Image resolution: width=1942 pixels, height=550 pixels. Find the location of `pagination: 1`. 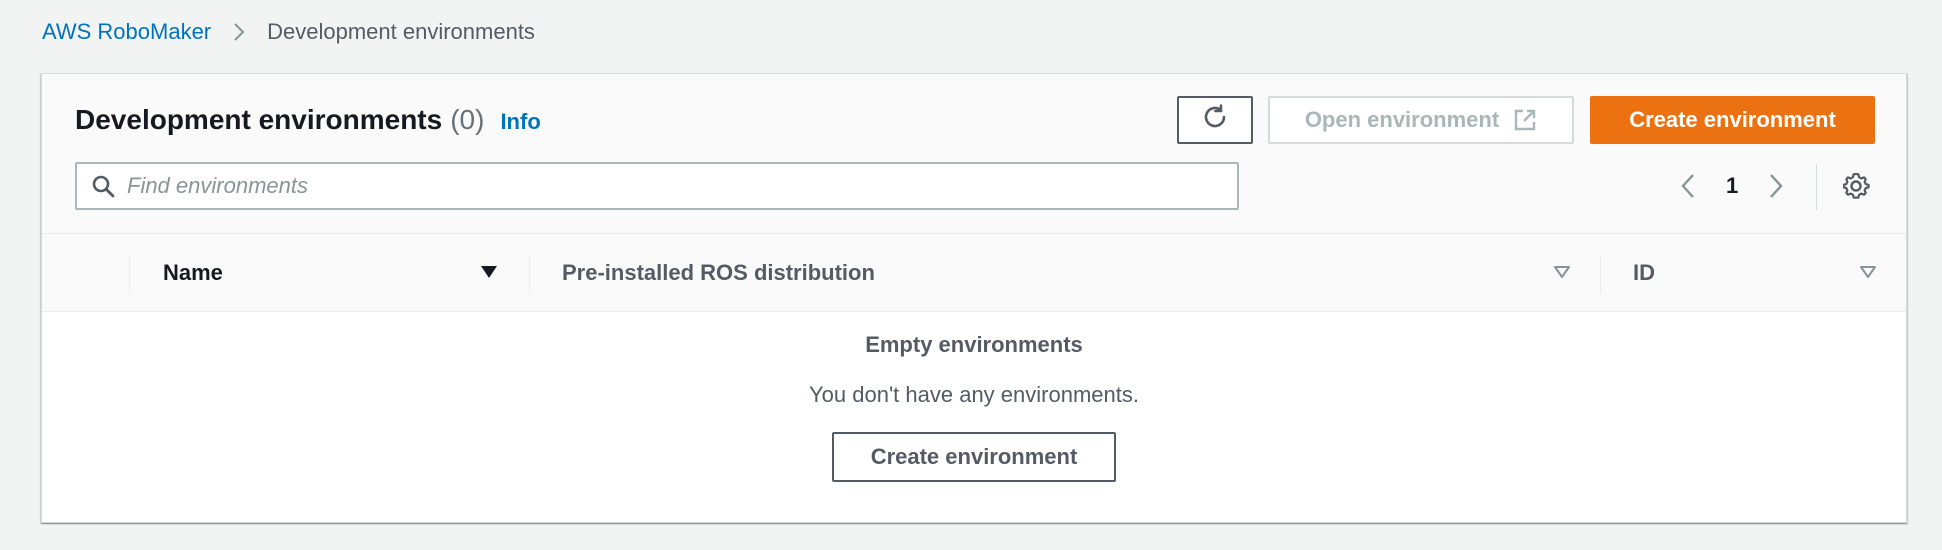

pagination: 1 is located at coordinates (1732, 186).